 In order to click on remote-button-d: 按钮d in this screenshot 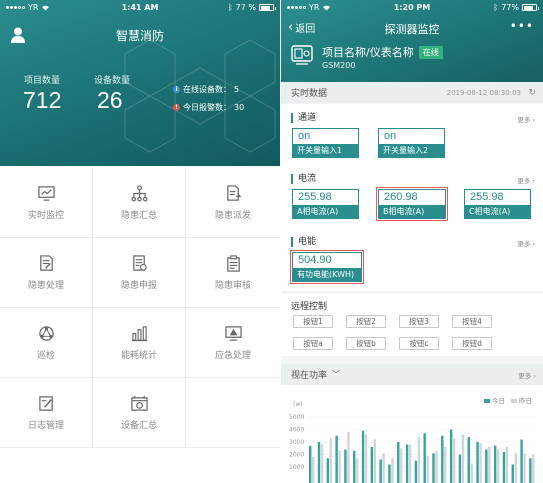, I will do `click(472, 343)`.